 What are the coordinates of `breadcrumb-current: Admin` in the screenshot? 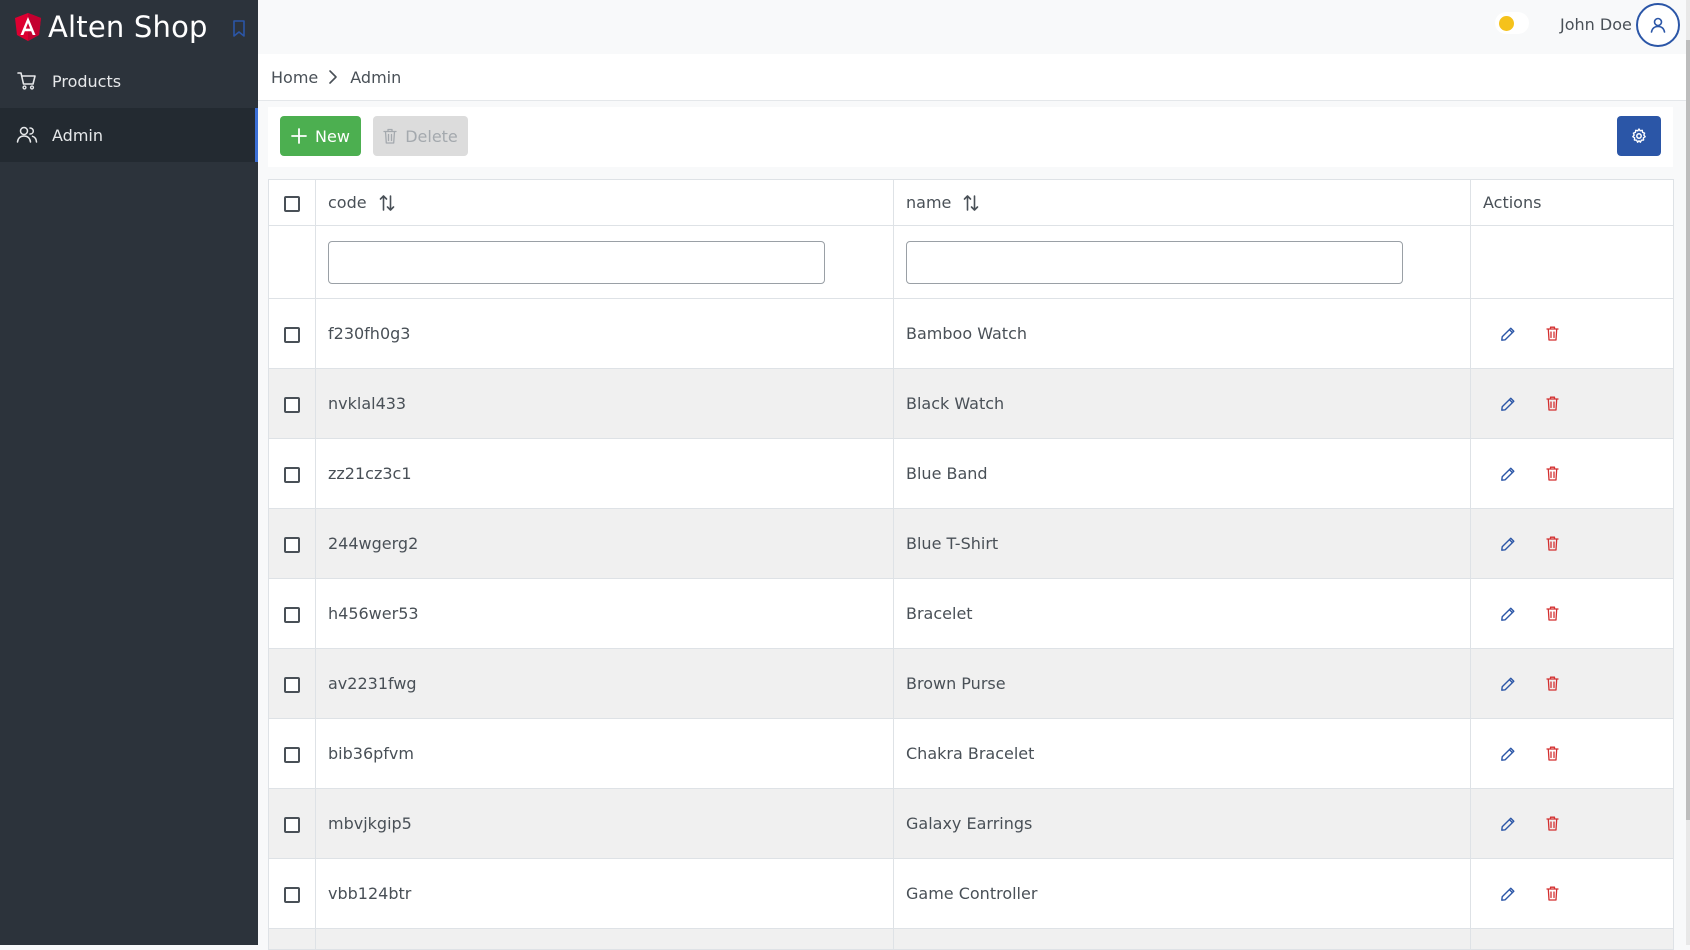 It's located at (376, 77).